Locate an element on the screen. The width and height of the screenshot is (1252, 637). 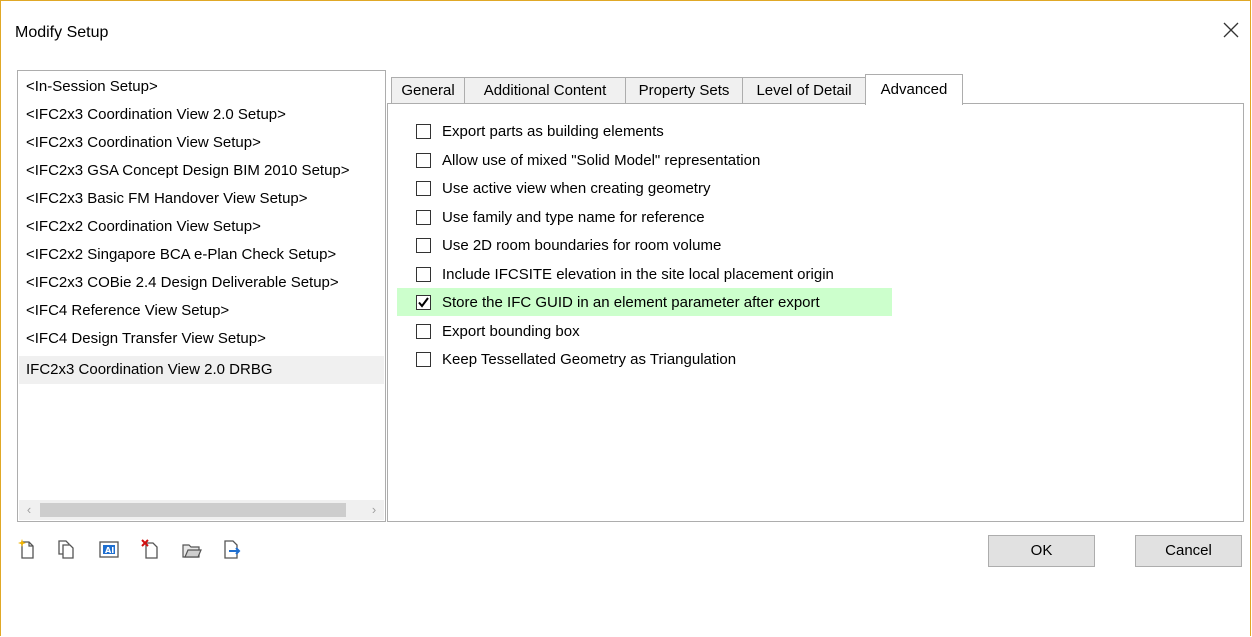
checkbox-checked is located at coordinates (423, 302).